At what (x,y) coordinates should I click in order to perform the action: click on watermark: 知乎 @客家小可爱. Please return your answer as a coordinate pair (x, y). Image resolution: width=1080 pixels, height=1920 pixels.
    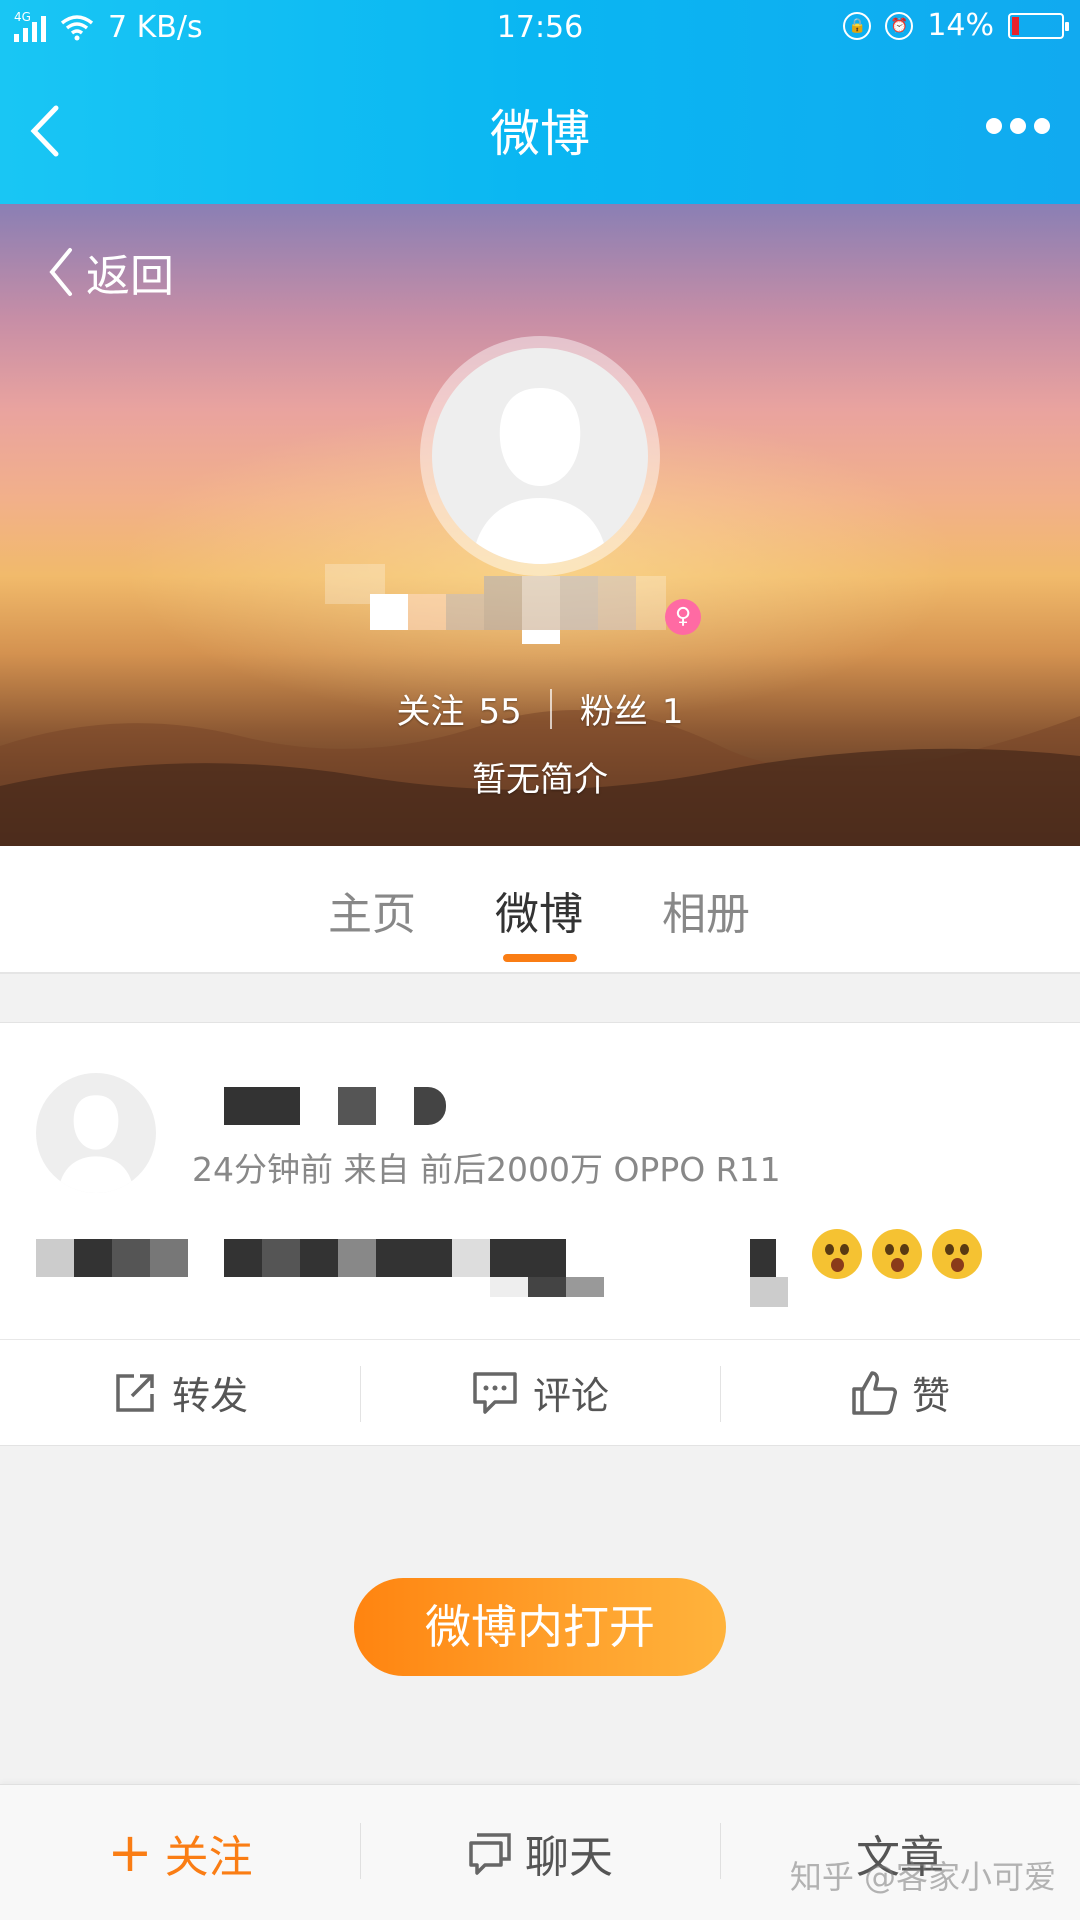
    Looking at the image, I should click on (922, 1877).